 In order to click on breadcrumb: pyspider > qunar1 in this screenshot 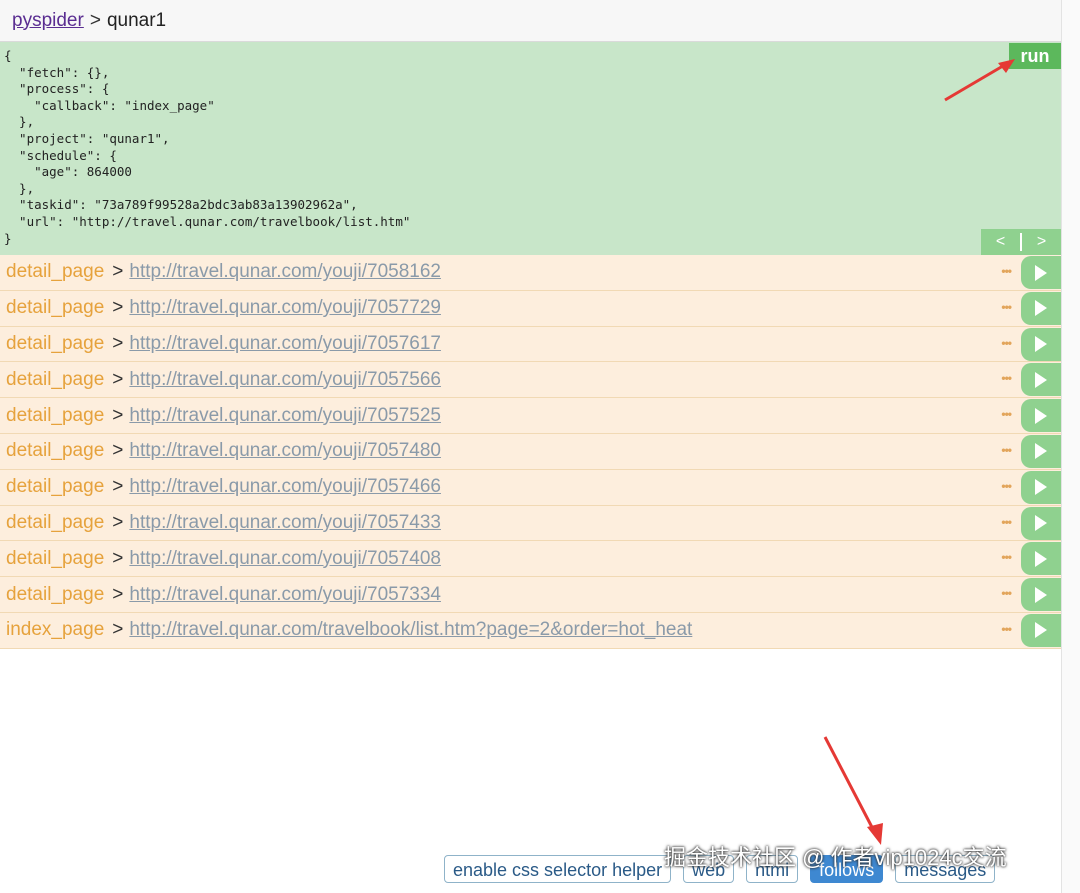, I will do `click(530, 21)`.